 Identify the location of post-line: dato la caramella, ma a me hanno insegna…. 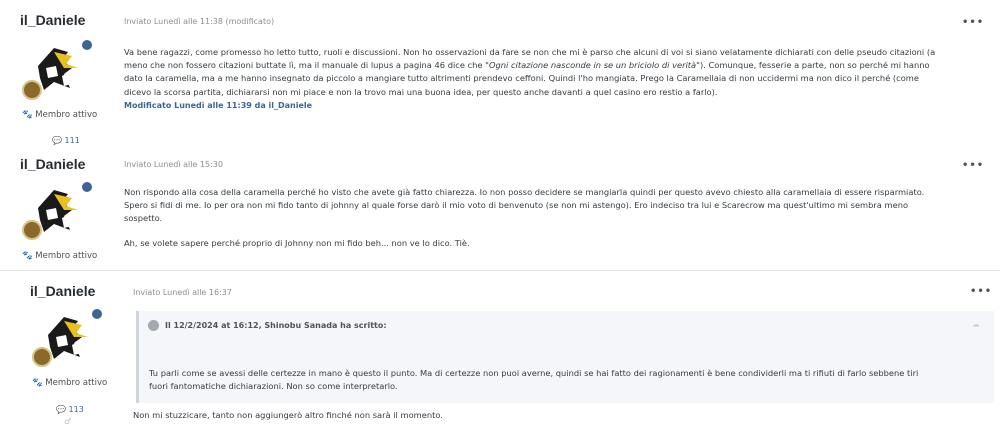
(521, 78).